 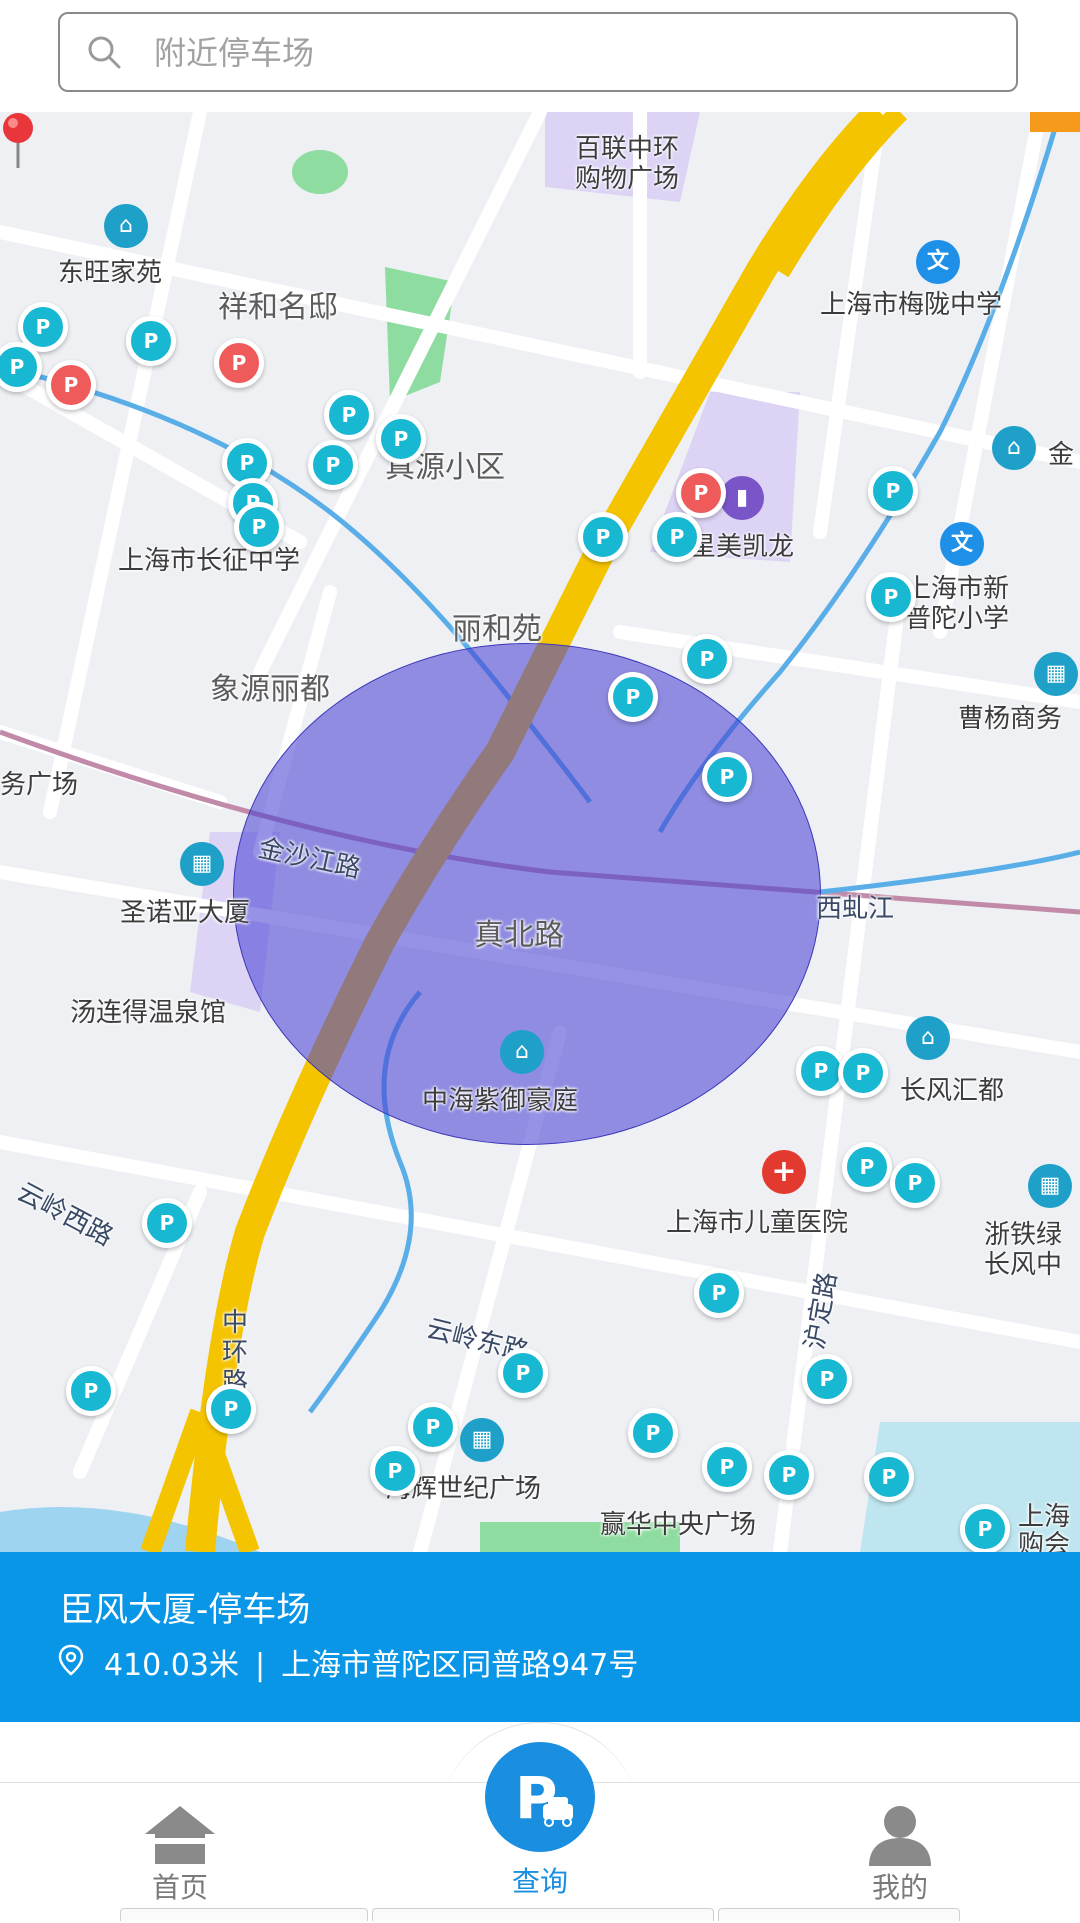 What do you see at coordinates (952, 1091) in the screenshot?
I see `area-label: 长风汇都` at bounding box center [952, 1091].